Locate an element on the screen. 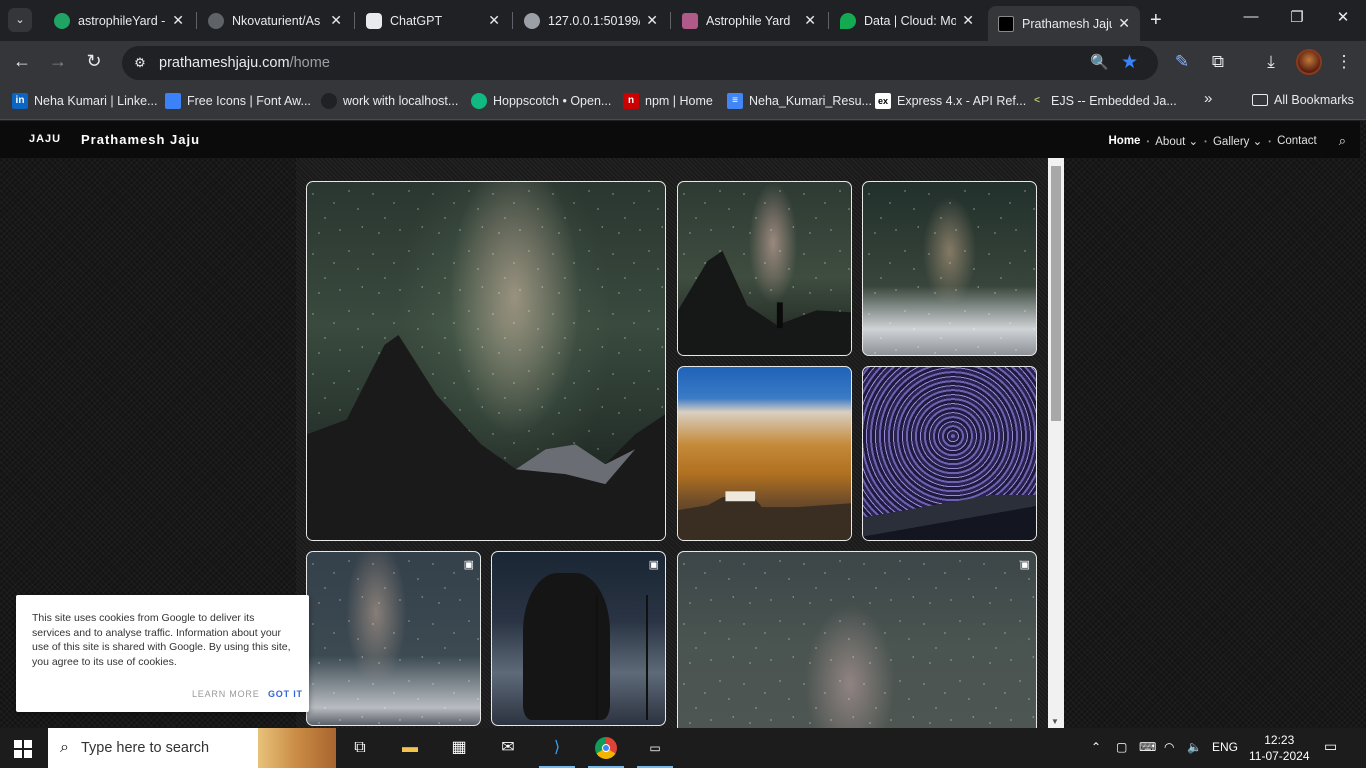 The width and height of the screenshot is (1366, 768). bookmark-label: npm | Home is located at coordinates (679, 101).